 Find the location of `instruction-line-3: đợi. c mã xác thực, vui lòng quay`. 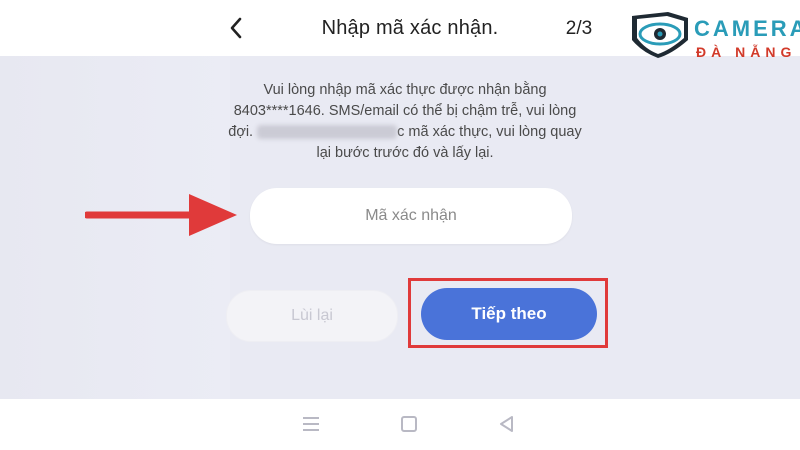

instruction-line-3: đợi. c mã xác thực, vui lòng quay is located at coordinates (405, 132).